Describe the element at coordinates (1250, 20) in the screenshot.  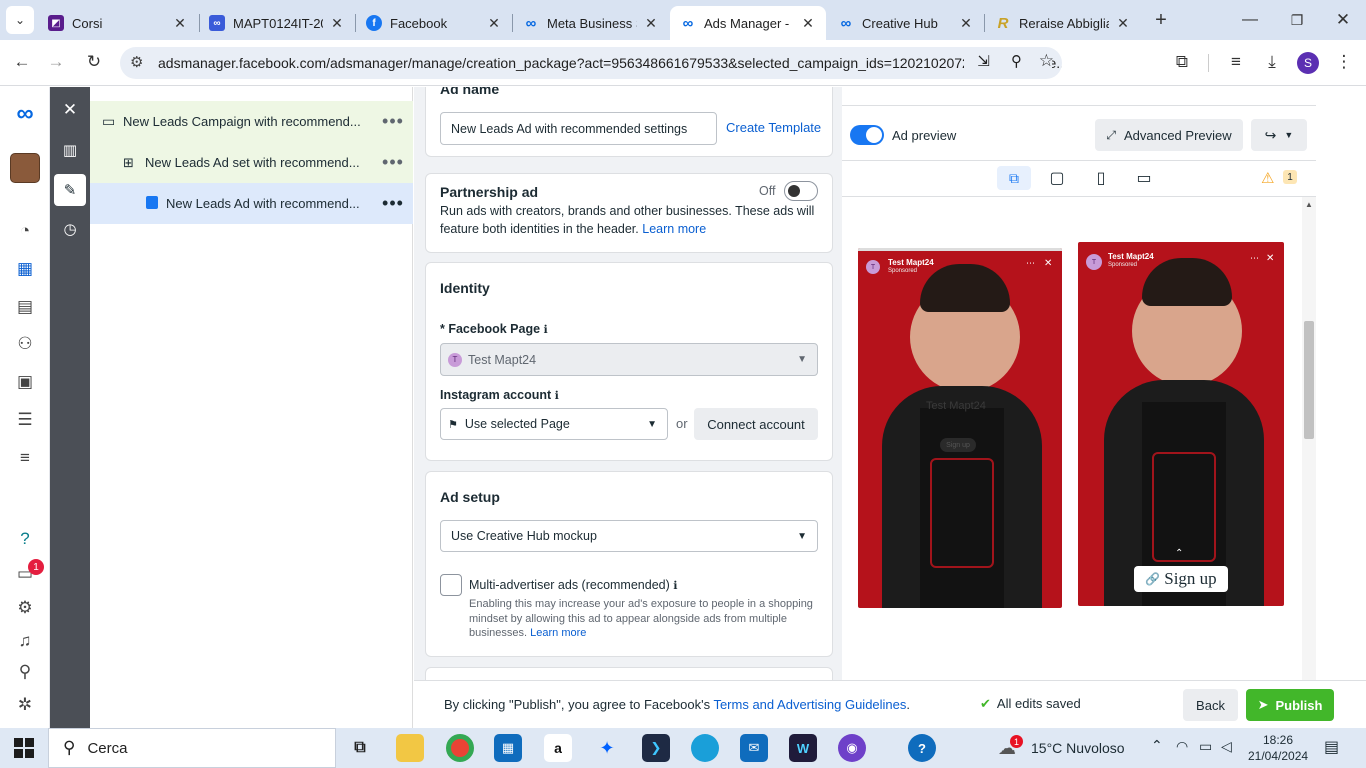
I see `minimize-icon: —` at that location.